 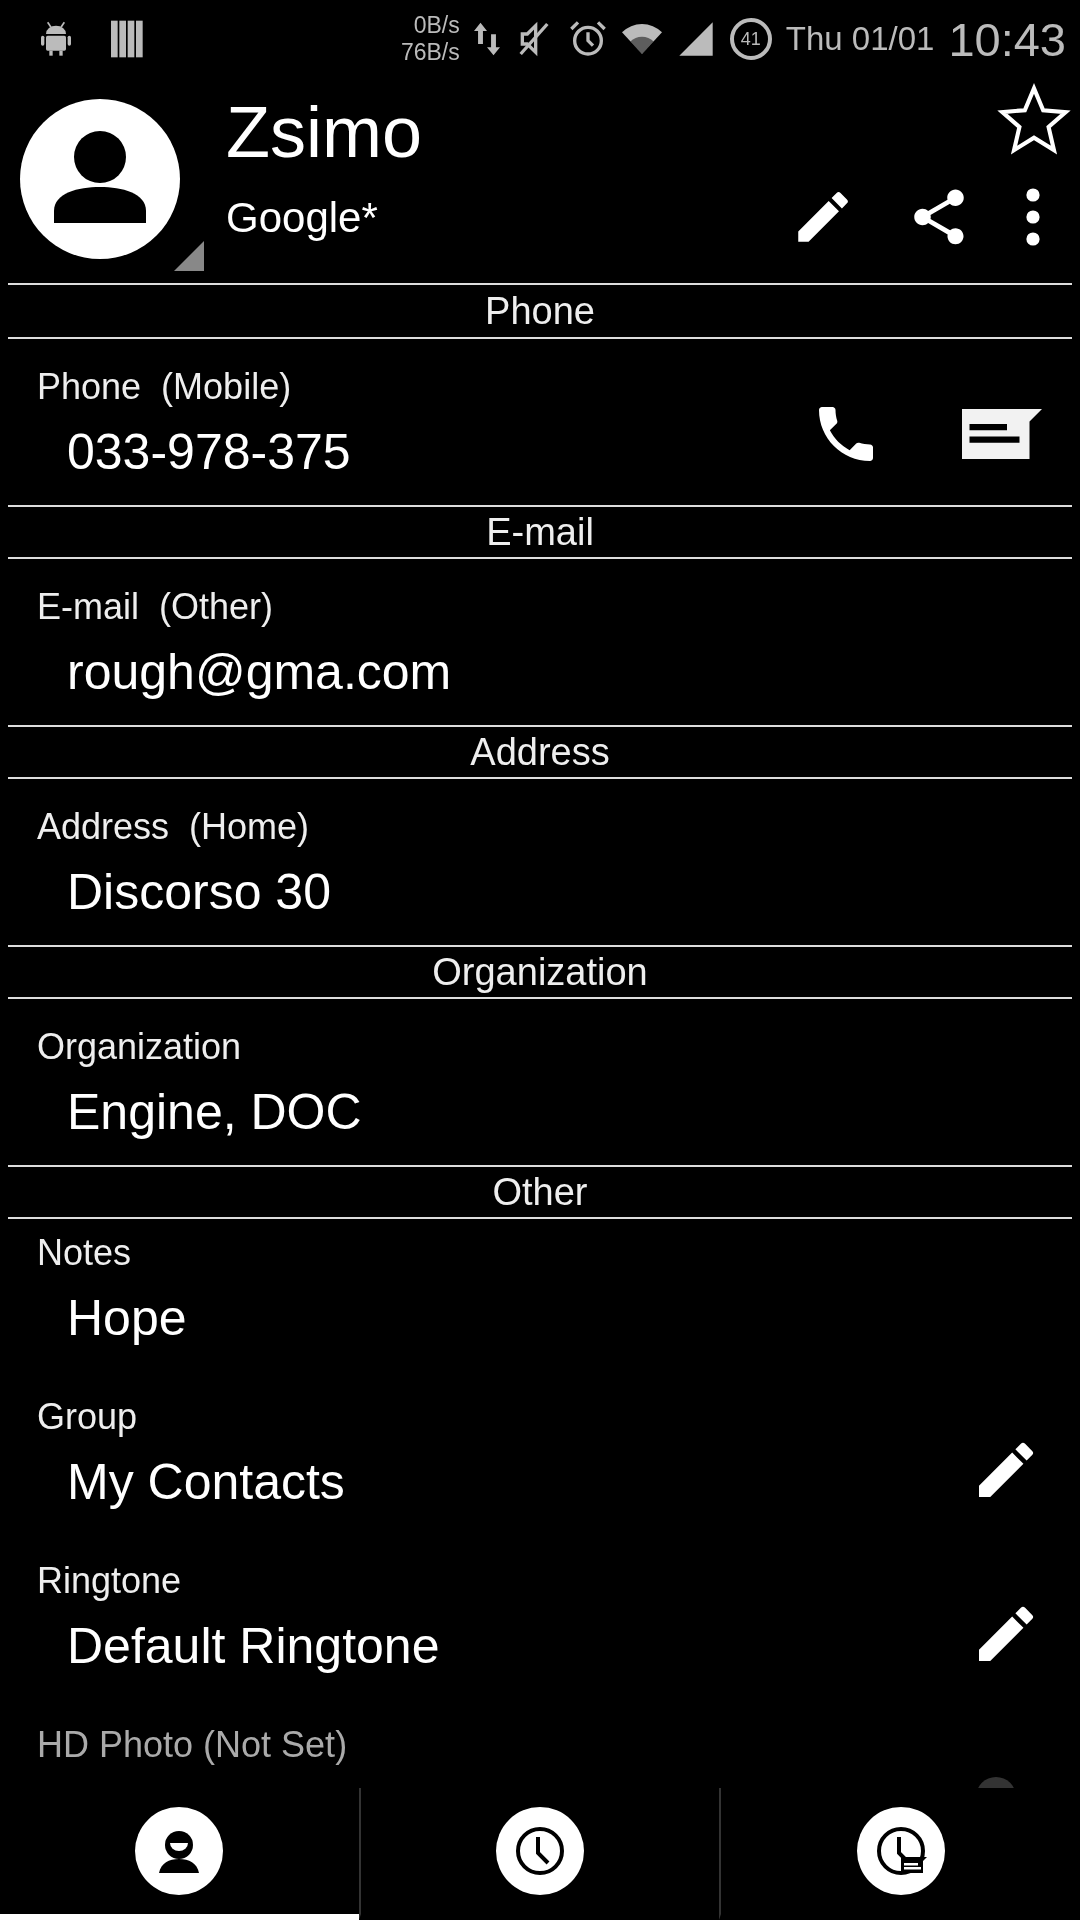 What do you see at coordinates (540, 1851) in the screenshot?
I see `clock-icon` at bounding box center [540, 1851].